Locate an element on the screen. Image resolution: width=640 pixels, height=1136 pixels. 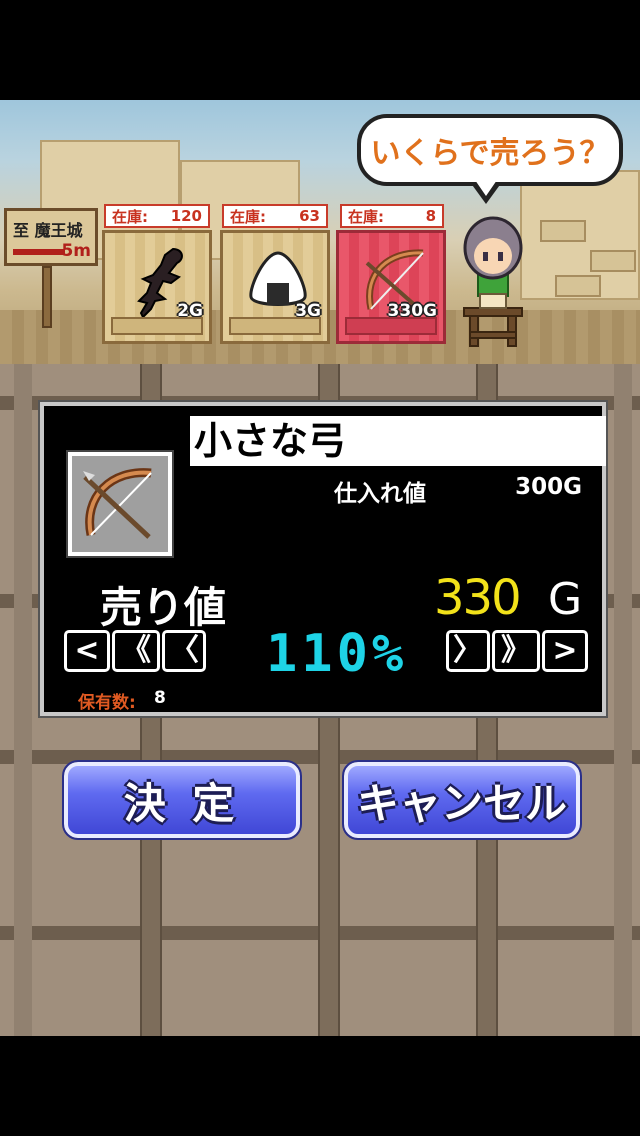
sign-distance: 5m is located at coordinates (76, 251).